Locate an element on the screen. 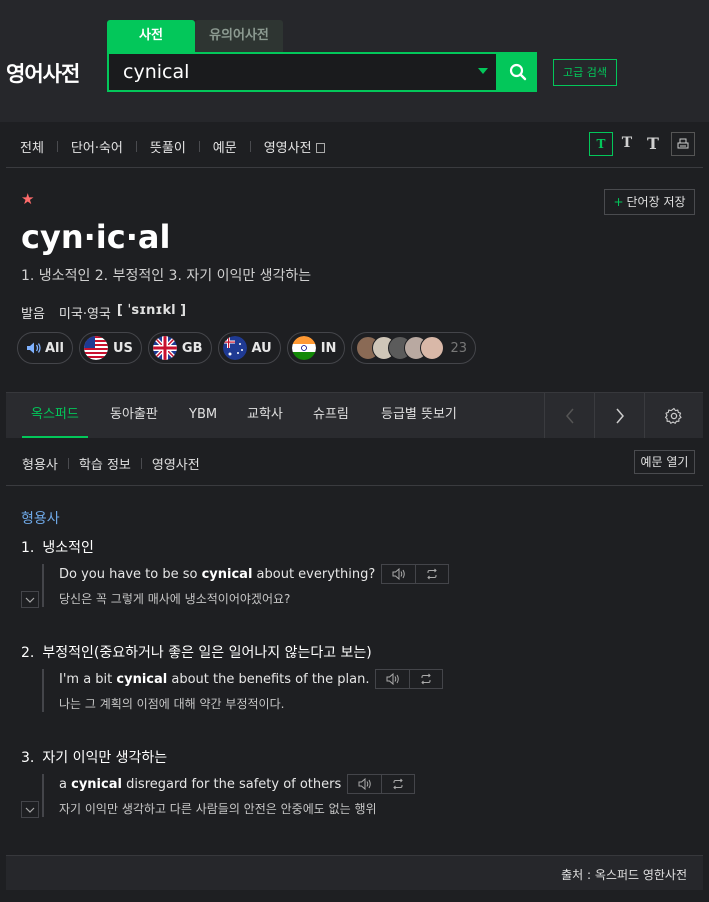  audio-in-button: IN is located at coordinates (316, 348).